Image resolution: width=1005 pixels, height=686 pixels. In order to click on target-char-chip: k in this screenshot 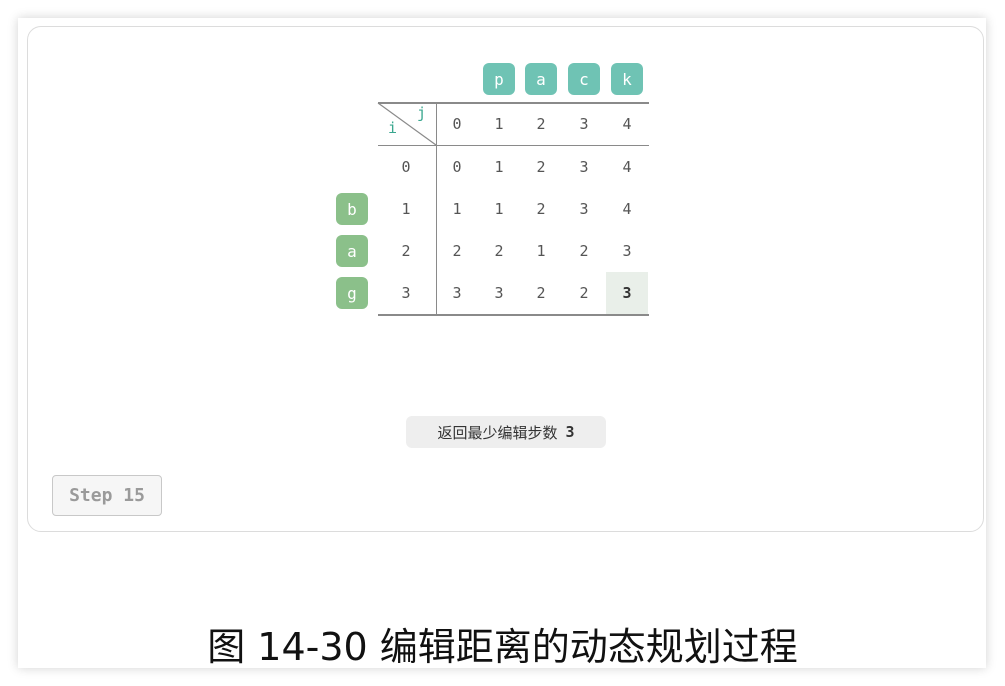, I will do `click(627, 79)`.